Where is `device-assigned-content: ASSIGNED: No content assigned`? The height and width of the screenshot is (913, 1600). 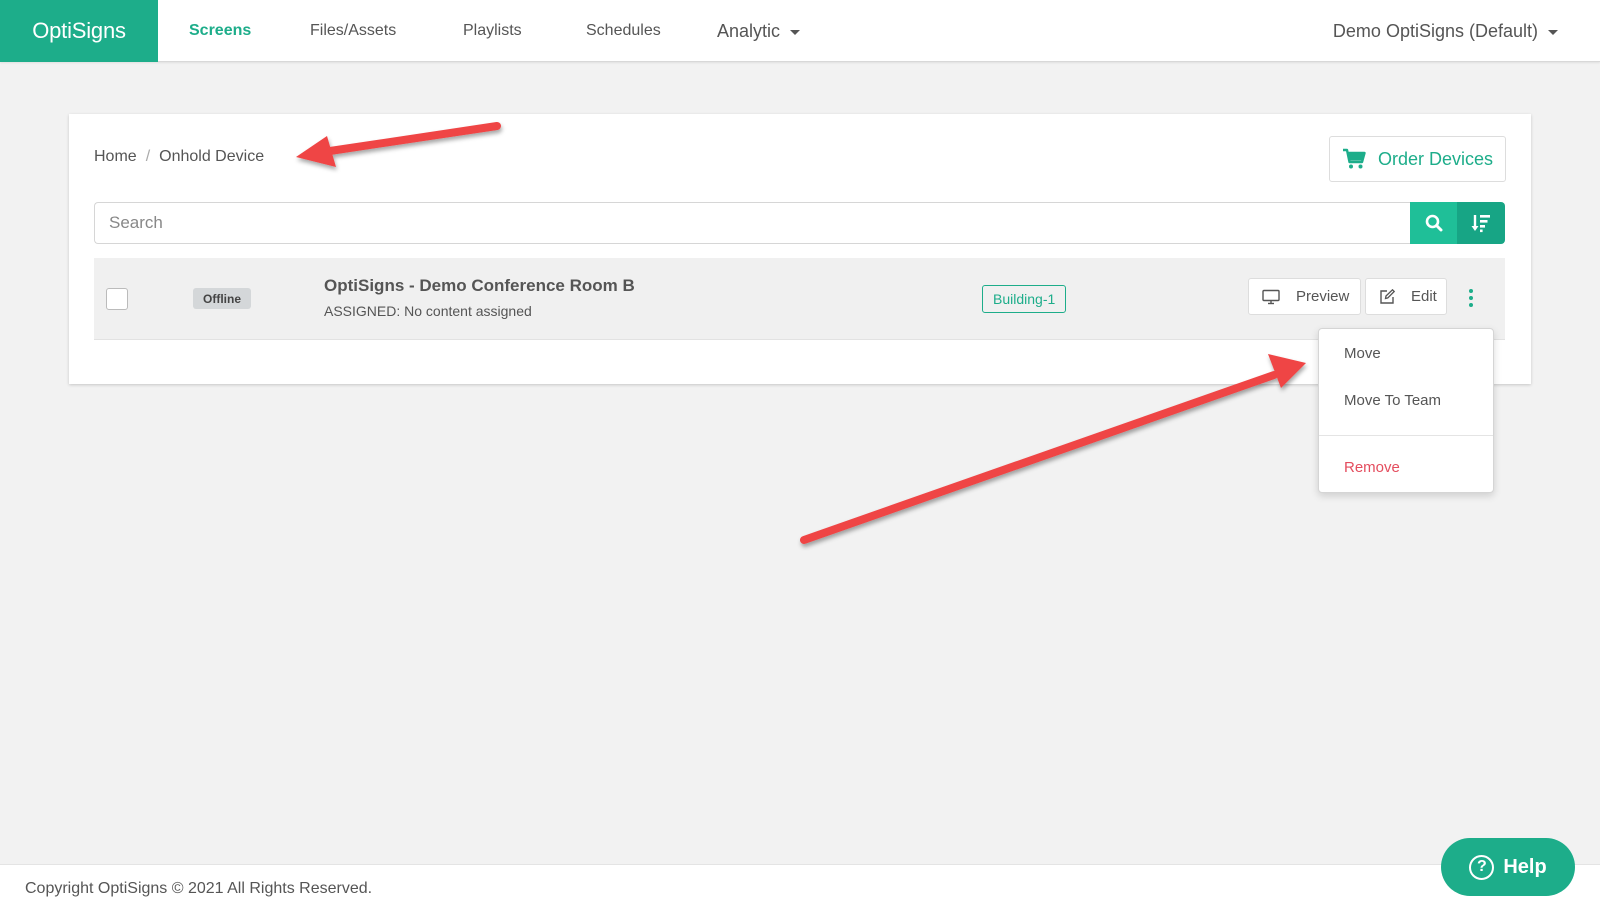
device-assigned-content: ASSIGNED: No content assigned is located at coordinates (428, 311).